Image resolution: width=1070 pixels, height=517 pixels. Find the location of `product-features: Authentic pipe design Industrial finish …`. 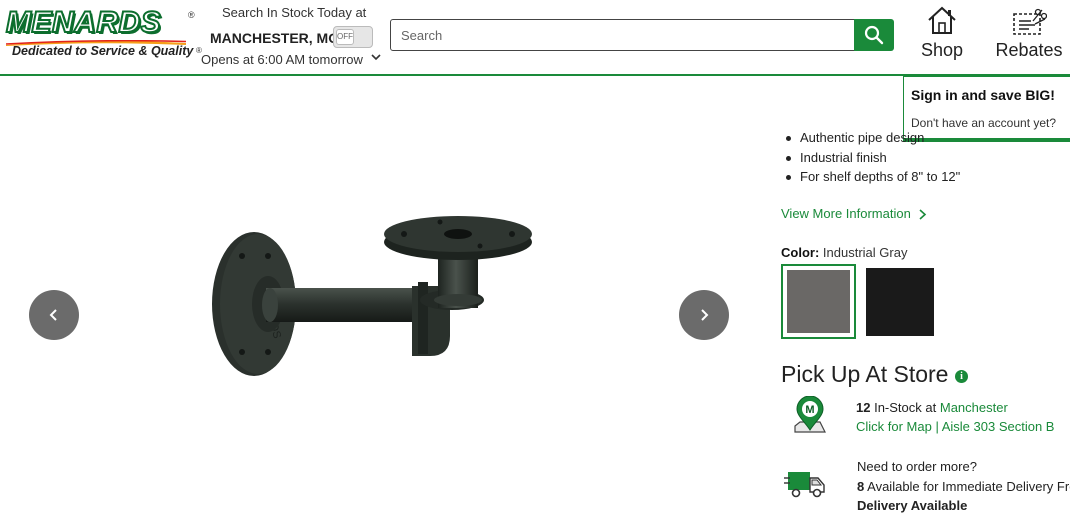

product-features: Authentic pipe design Industrial finish … is located at coordinates (870, 157).